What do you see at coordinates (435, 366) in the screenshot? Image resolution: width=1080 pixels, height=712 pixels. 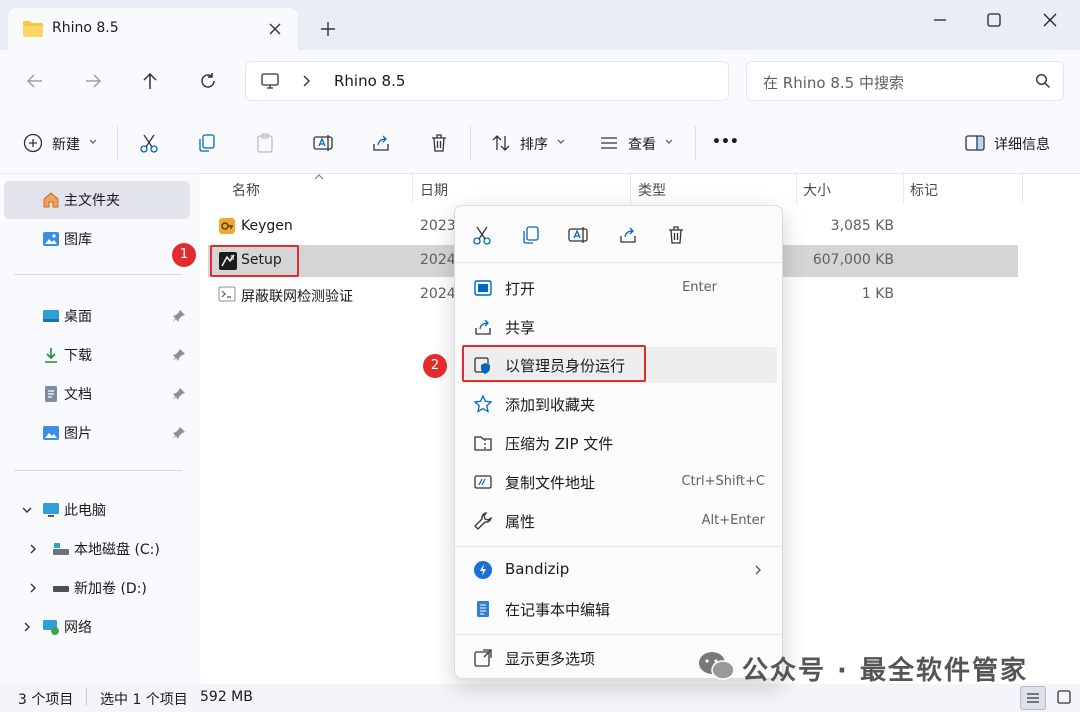 I see `step-badge-2: 2` at bounding box center [435, 366].